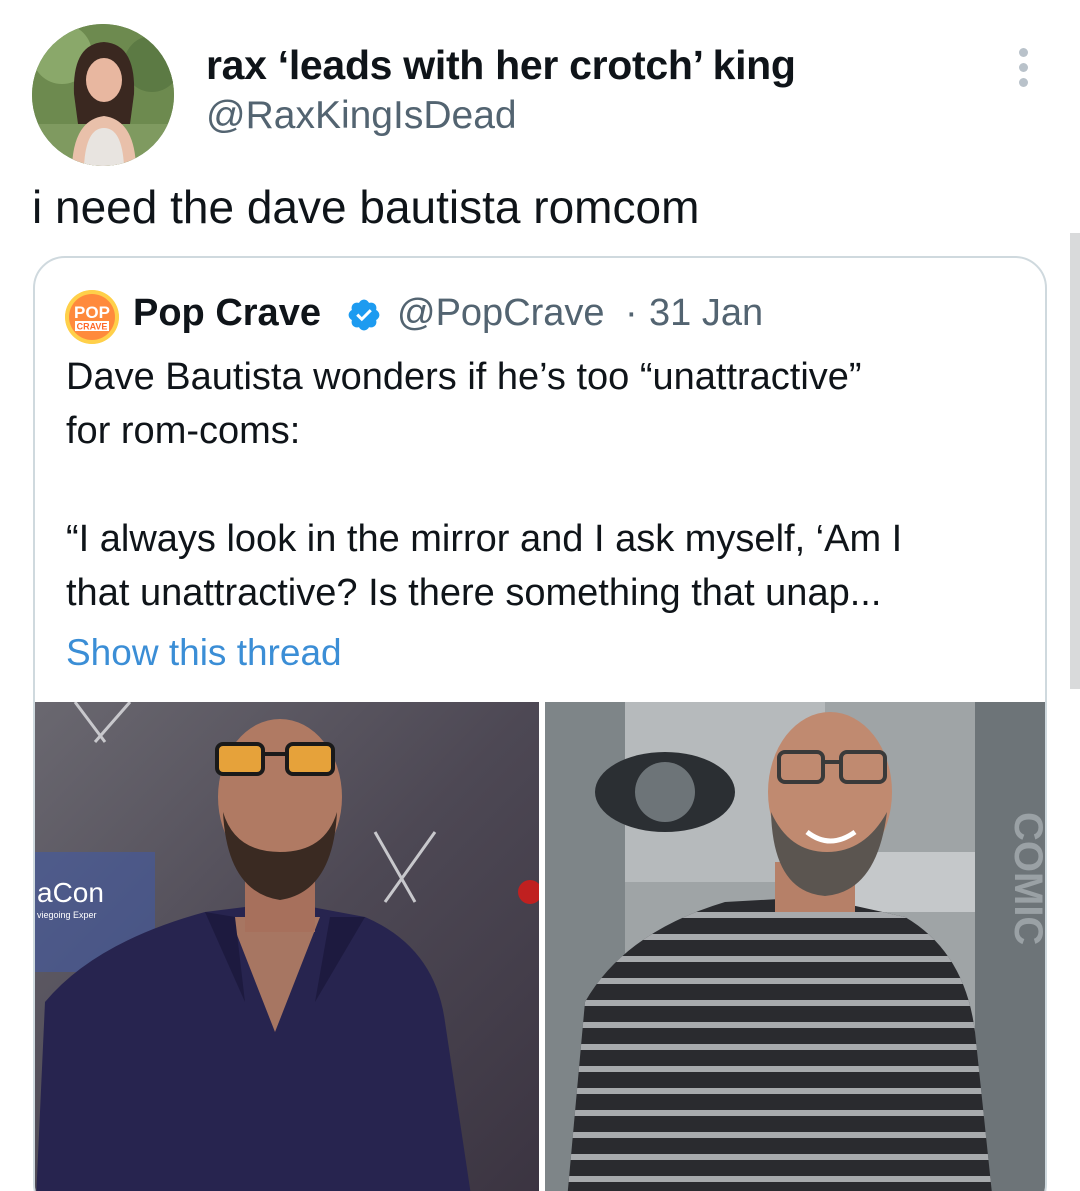 The height and width of the screenshot is (1191, 1080). I want to click on photo-backdrop-subtext: viegoing Exper, so click(67, 915).